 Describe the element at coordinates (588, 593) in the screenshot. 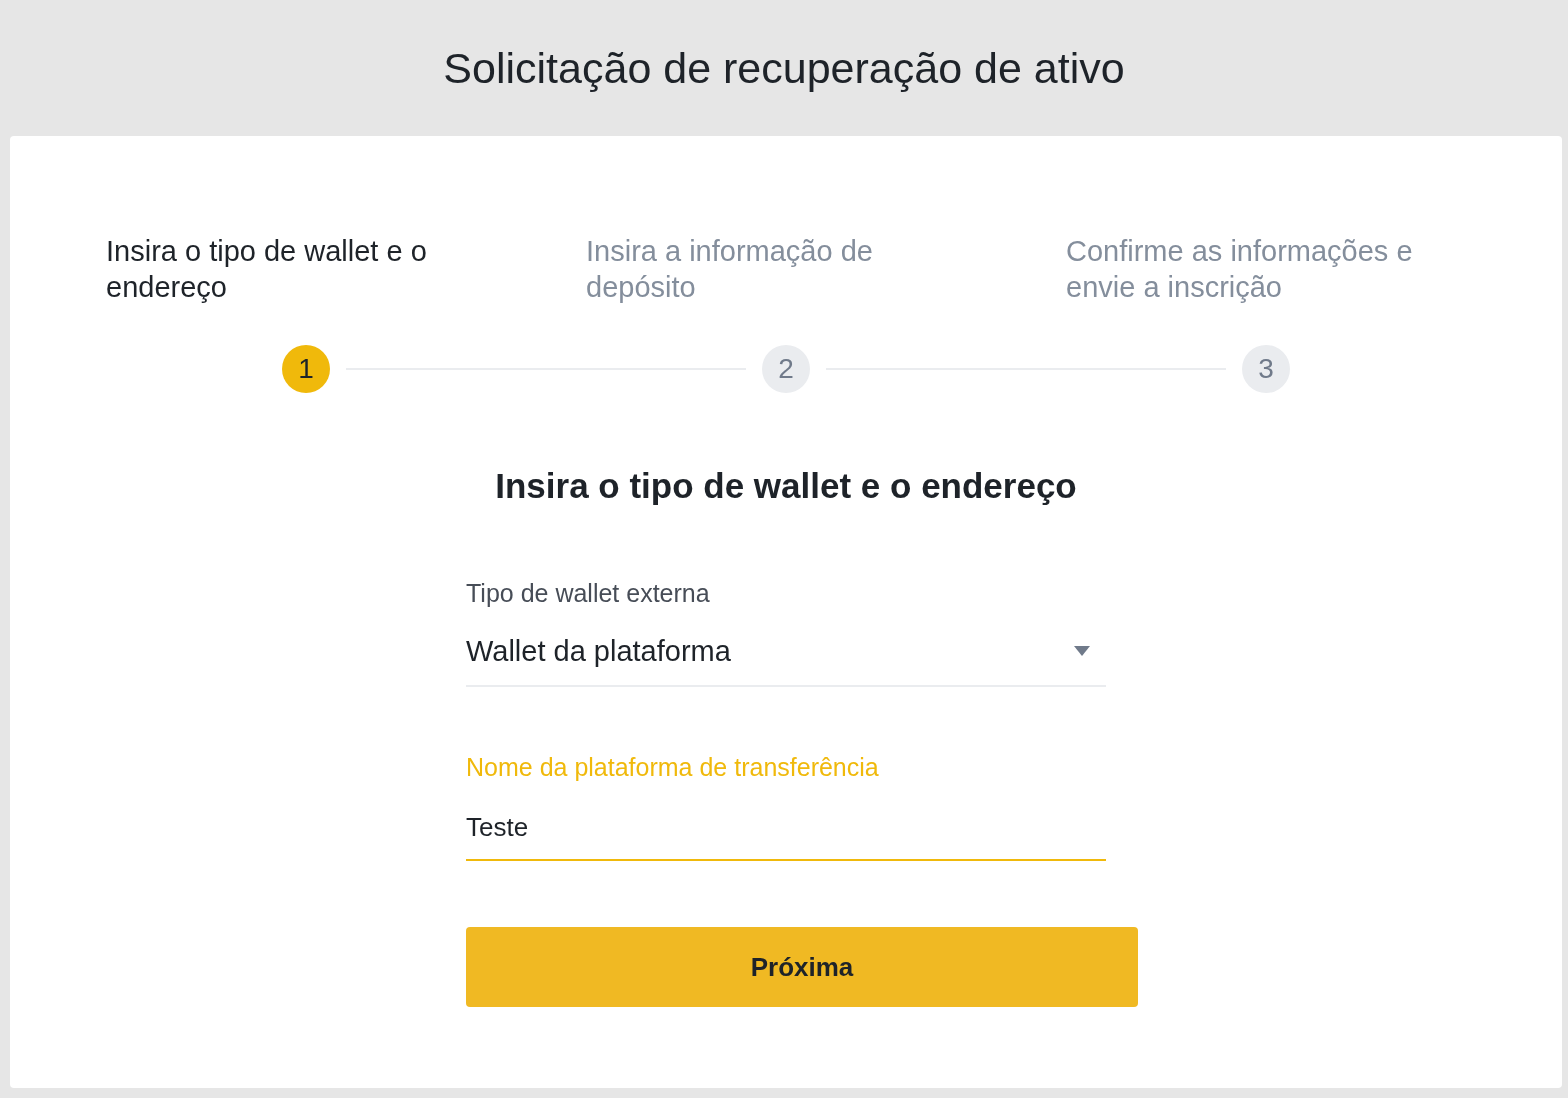

I see `field-label: Tipo de wallet externa` at that location.